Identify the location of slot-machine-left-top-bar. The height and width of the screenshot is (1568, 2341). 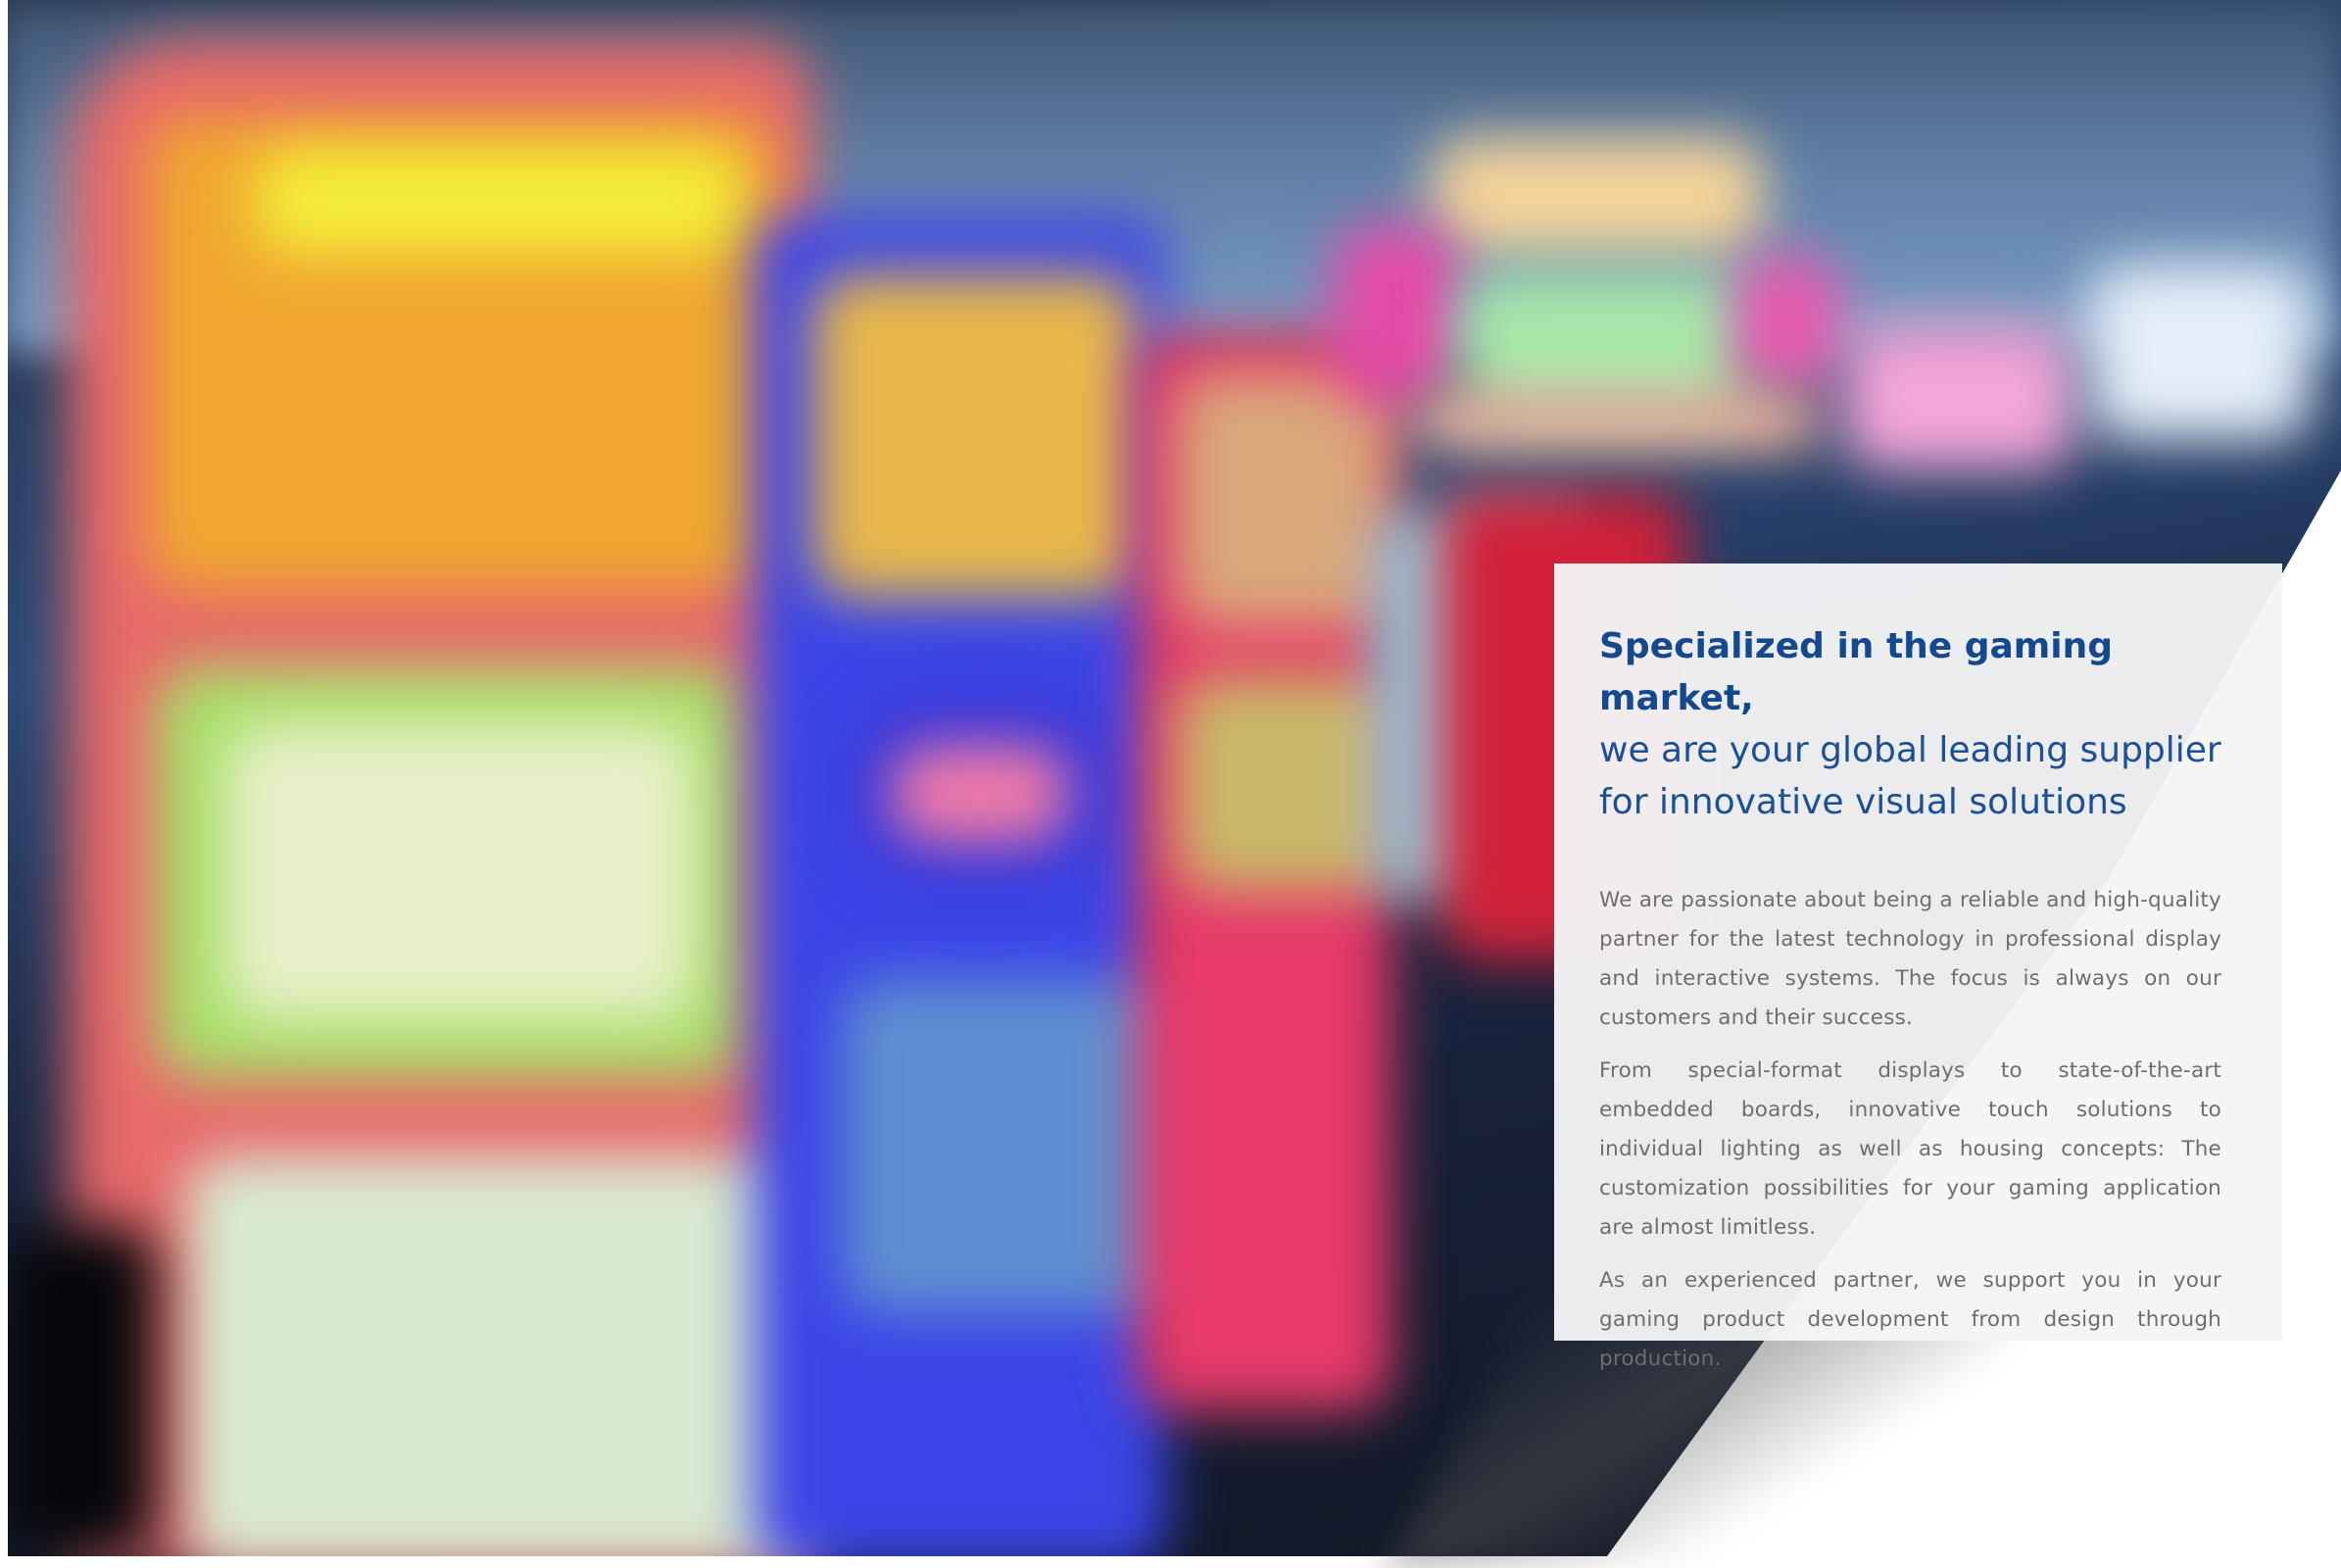
(500, 201).